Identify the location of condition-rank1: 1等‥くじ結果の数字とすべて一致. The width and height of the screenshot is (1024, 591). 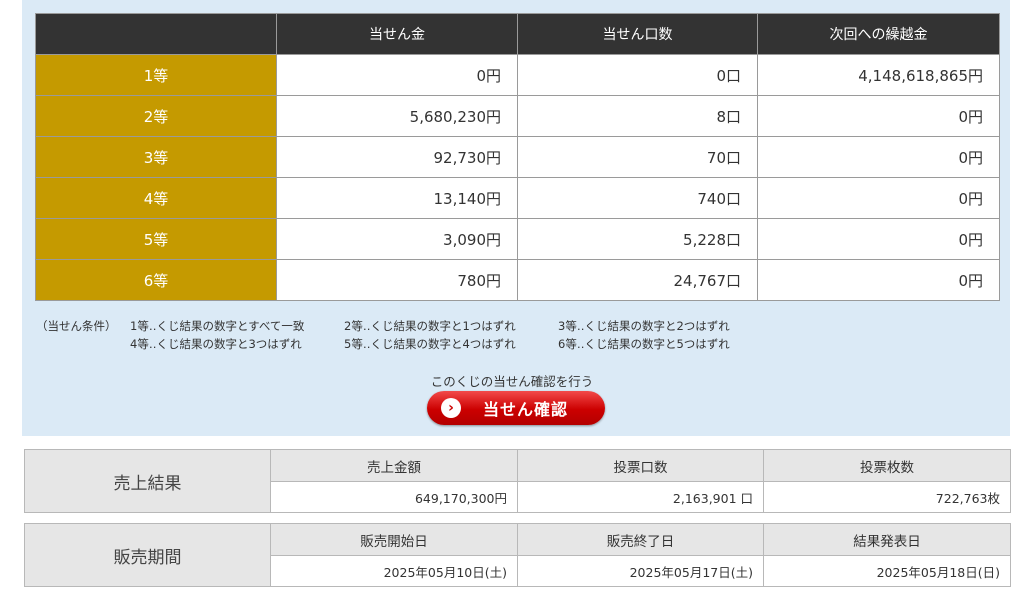
(217, 326).